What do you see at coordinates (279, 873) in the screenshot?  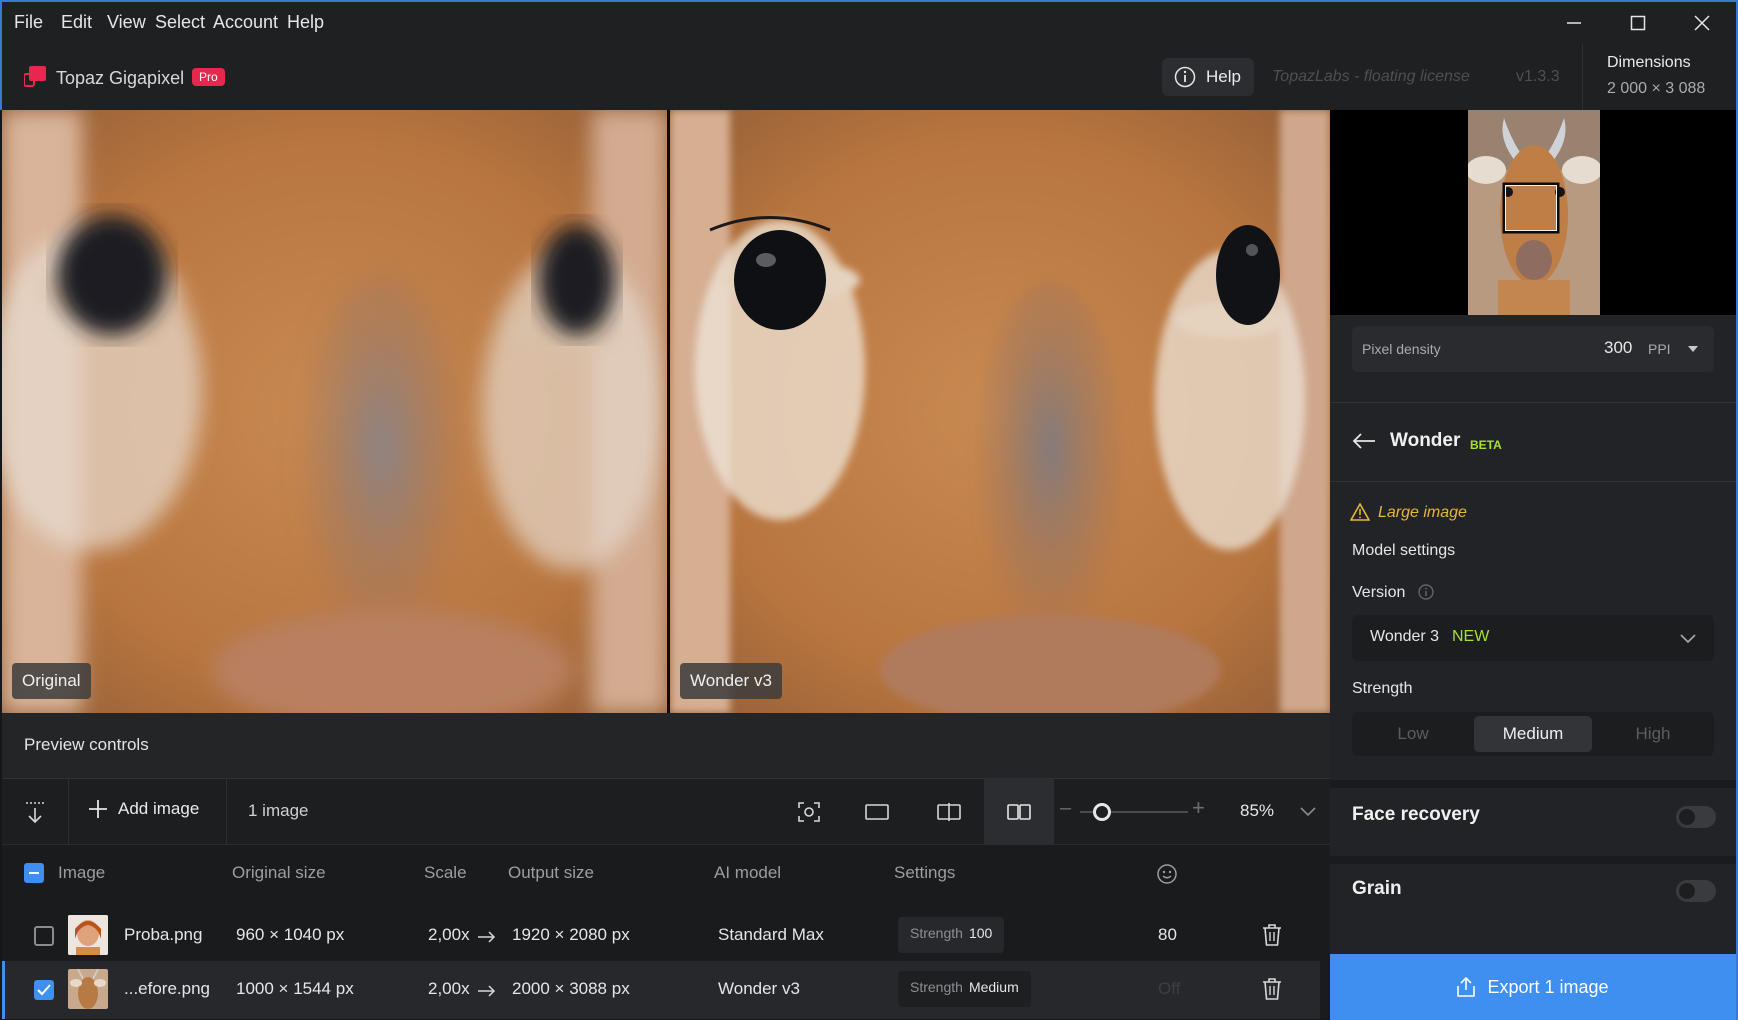 I see `col-original-size: Original size` at bounding box center [279, 873].